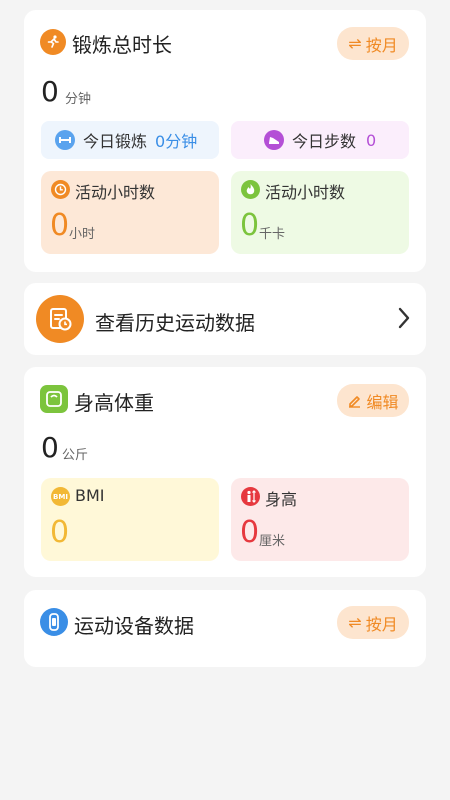 This screenshot has width=450, height=800. What do you see at coordinates (78, 99) in the screenshot?
I see `total-exercise-unit: 分钟` at bounding box center [78, 99].